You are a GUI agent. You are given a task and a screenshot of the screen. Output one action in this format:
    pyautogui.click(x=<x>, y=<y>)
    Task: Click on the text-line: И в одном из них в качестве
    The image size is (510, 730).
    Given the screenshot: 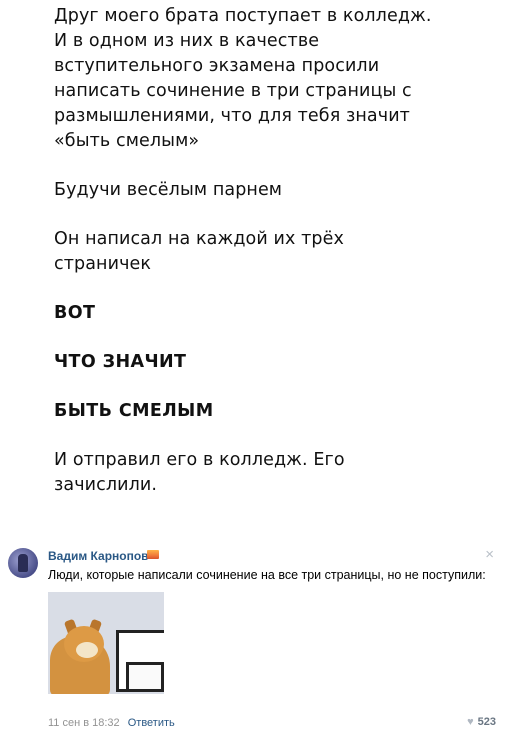 What is the action you would take?
    pyautogui.click(x=187, y=41)
    